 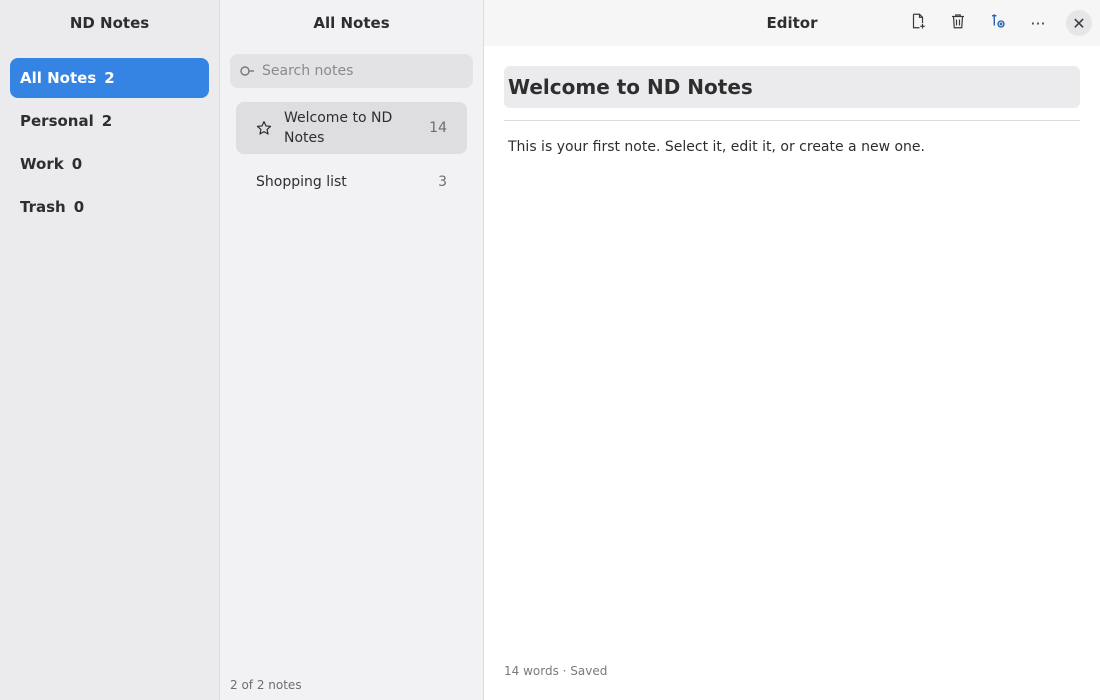 I want to click on list-item: Shopping list 3, so click(x=351, y=182).